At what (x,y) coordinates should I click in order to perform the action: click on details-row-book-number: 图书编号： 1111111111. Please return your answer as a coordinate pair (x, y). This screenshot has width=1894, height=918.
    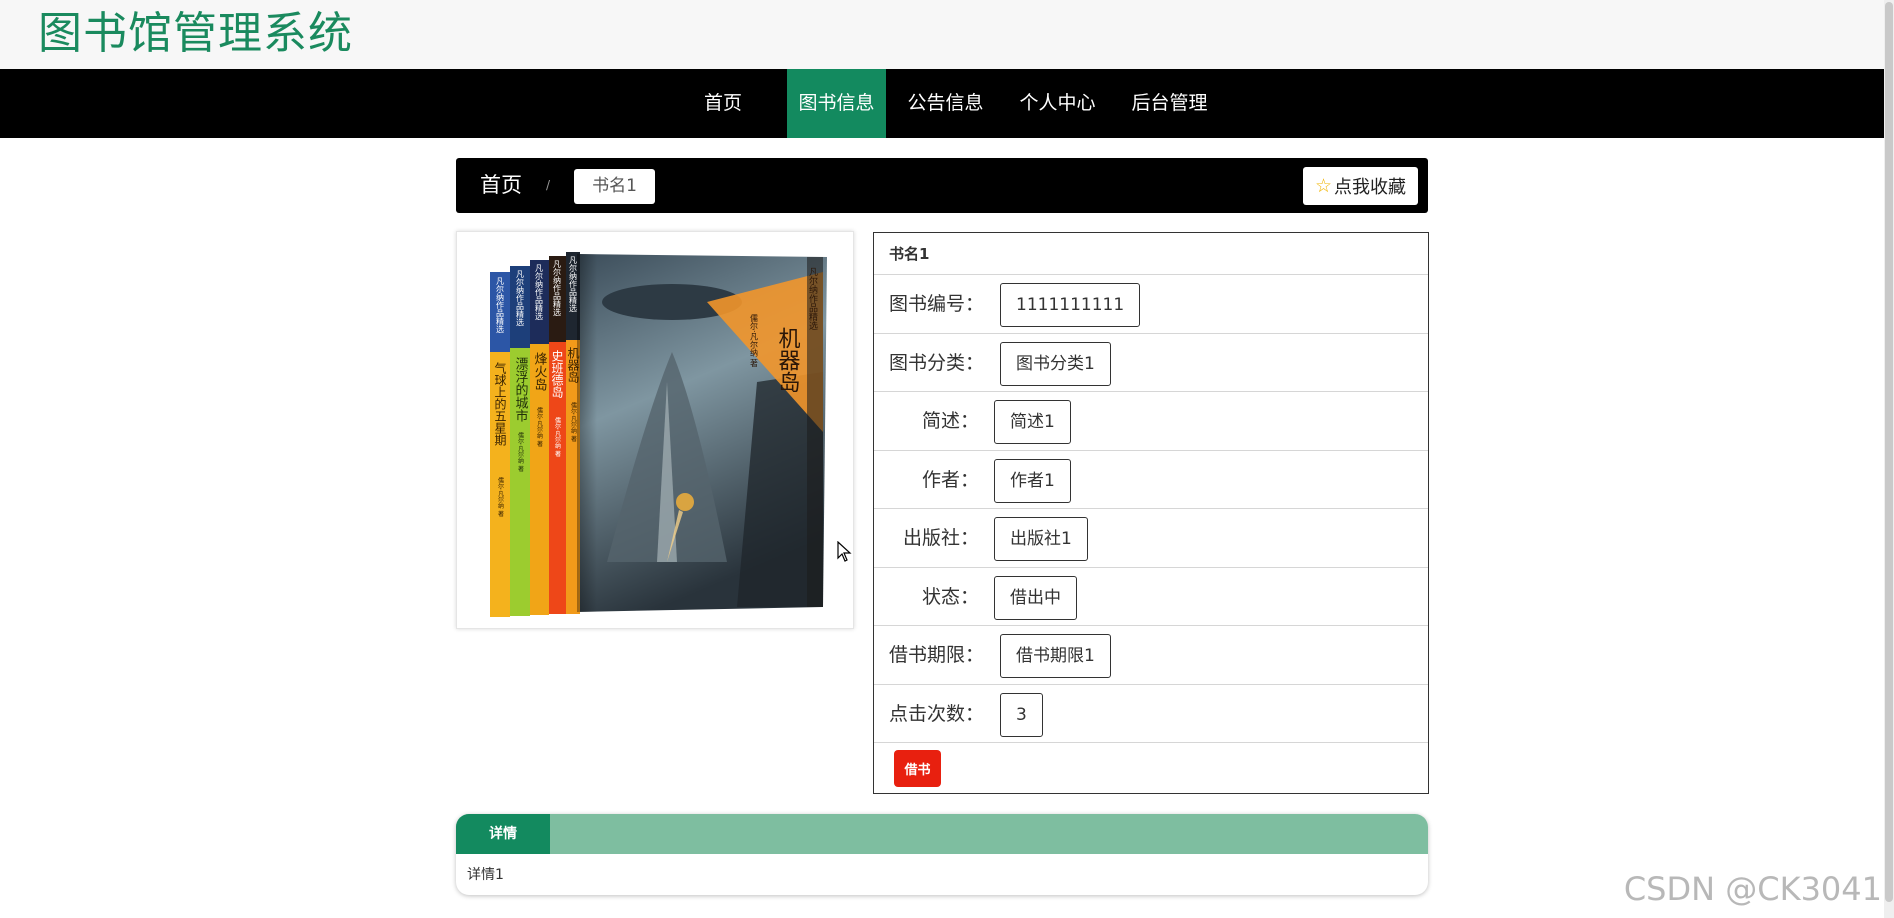
    Looking at the image, I should click on (1151, 304).